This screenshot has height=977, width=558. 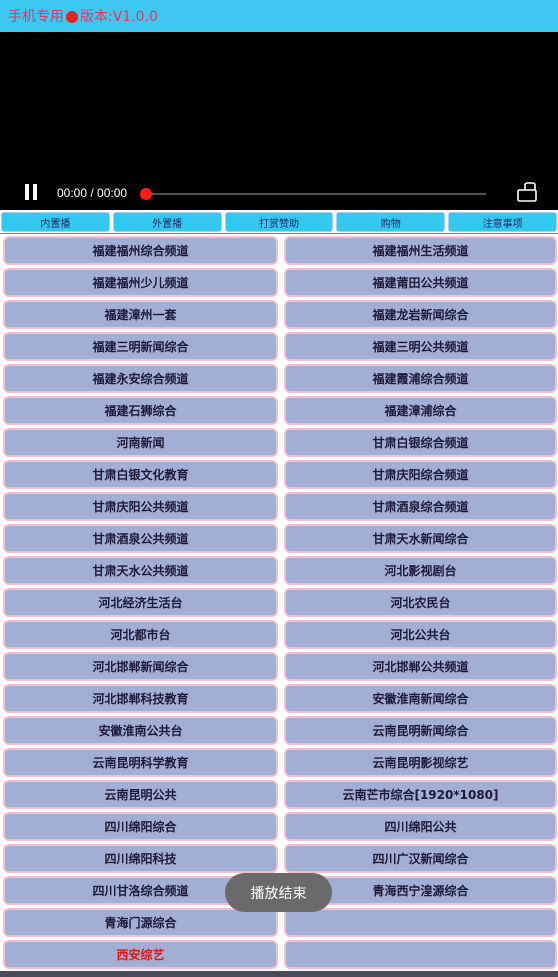 I want to click on channel-button: 甘肃酒泉公共频道, so click(x=140, y=538).